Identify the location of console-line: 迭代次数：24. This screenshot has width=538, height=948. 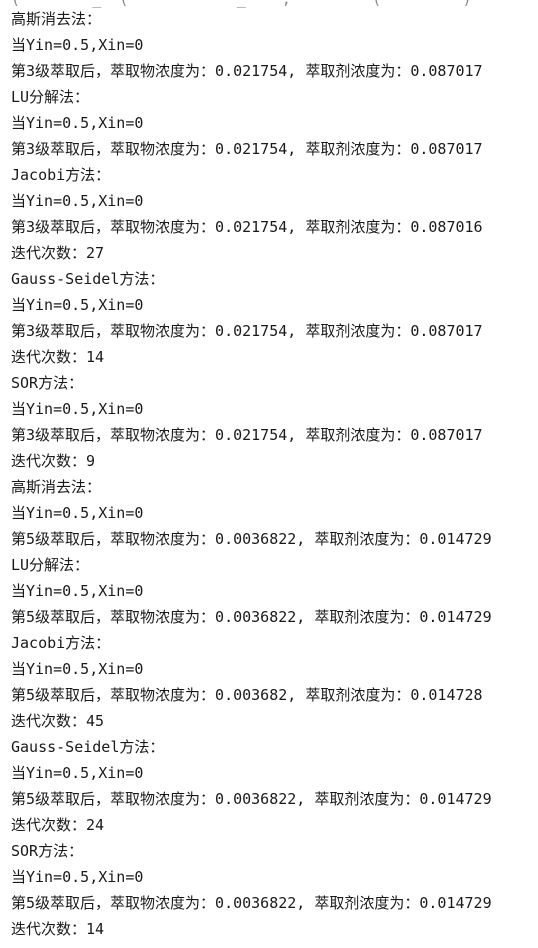
(58, 825).